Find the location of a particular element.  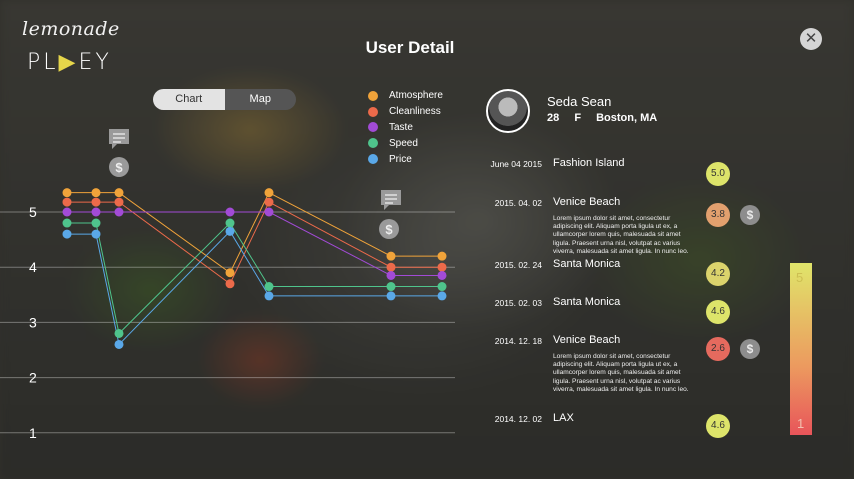

y-tick-label: 3 is located at coordinates (33, 322).